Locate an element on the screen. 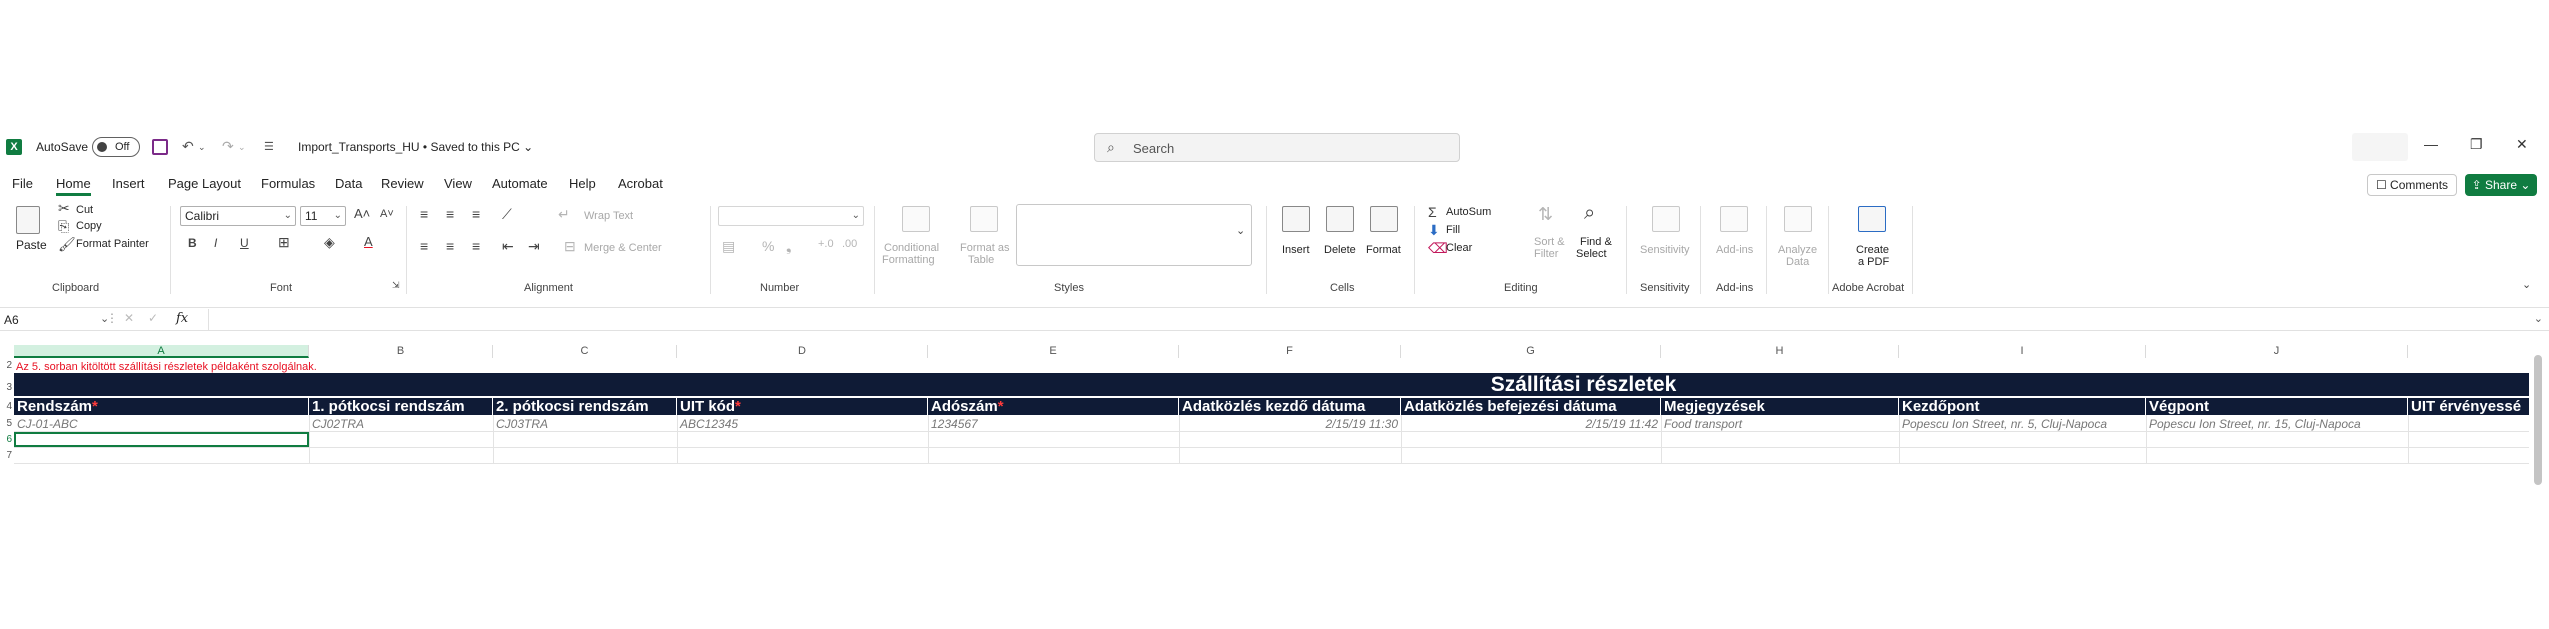  comments-button: ☐ Comments is located at coordinates (2412, 185).